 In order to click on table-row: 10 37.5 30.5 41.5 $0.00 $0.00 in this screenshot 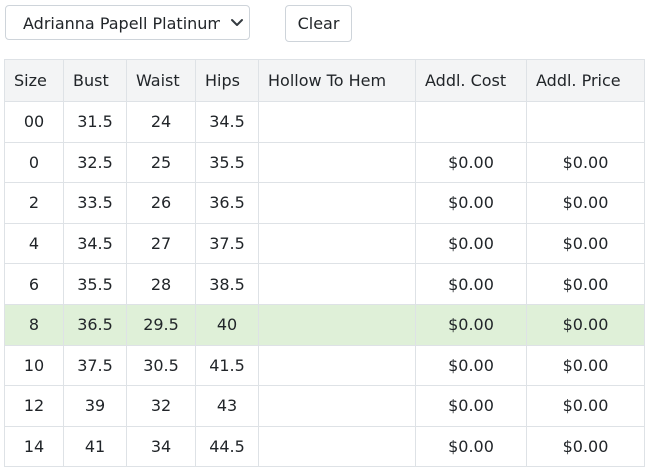, I will do `click(324, 365)`.